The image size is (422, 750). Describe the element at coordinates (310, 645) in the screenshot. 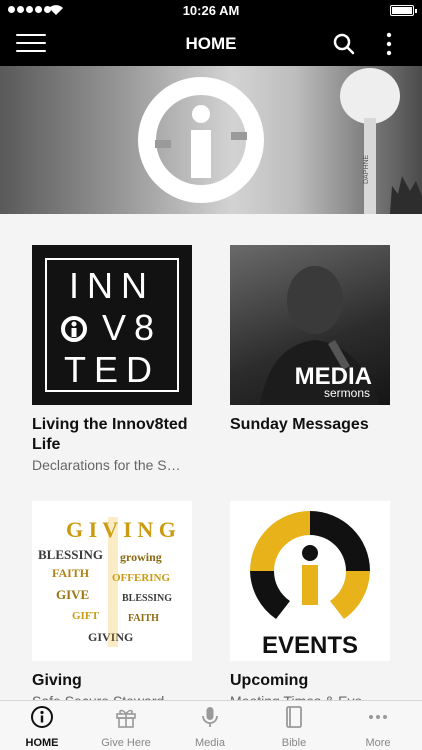

I see `events-art-label: EVENTS` at that location.